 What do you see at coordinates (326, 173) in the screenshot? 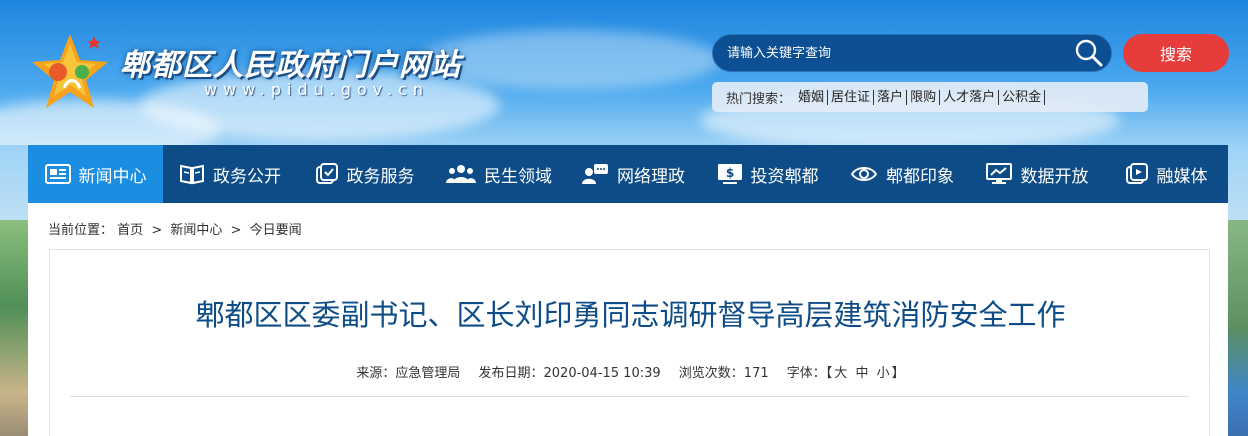
I see `service-icon` at bounding box center [326, 173].